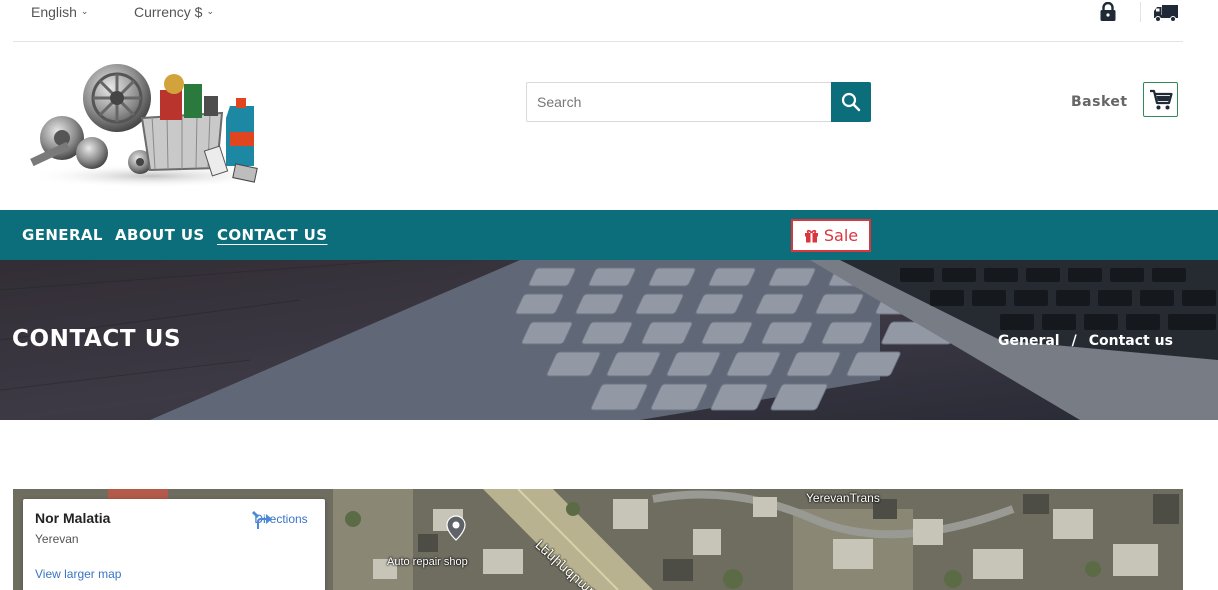  Describe the element at coordinates (609, 235) in the screenshot. I see `main-nav: GENERAL ABOUT US CONTACT US Sale` at that location.